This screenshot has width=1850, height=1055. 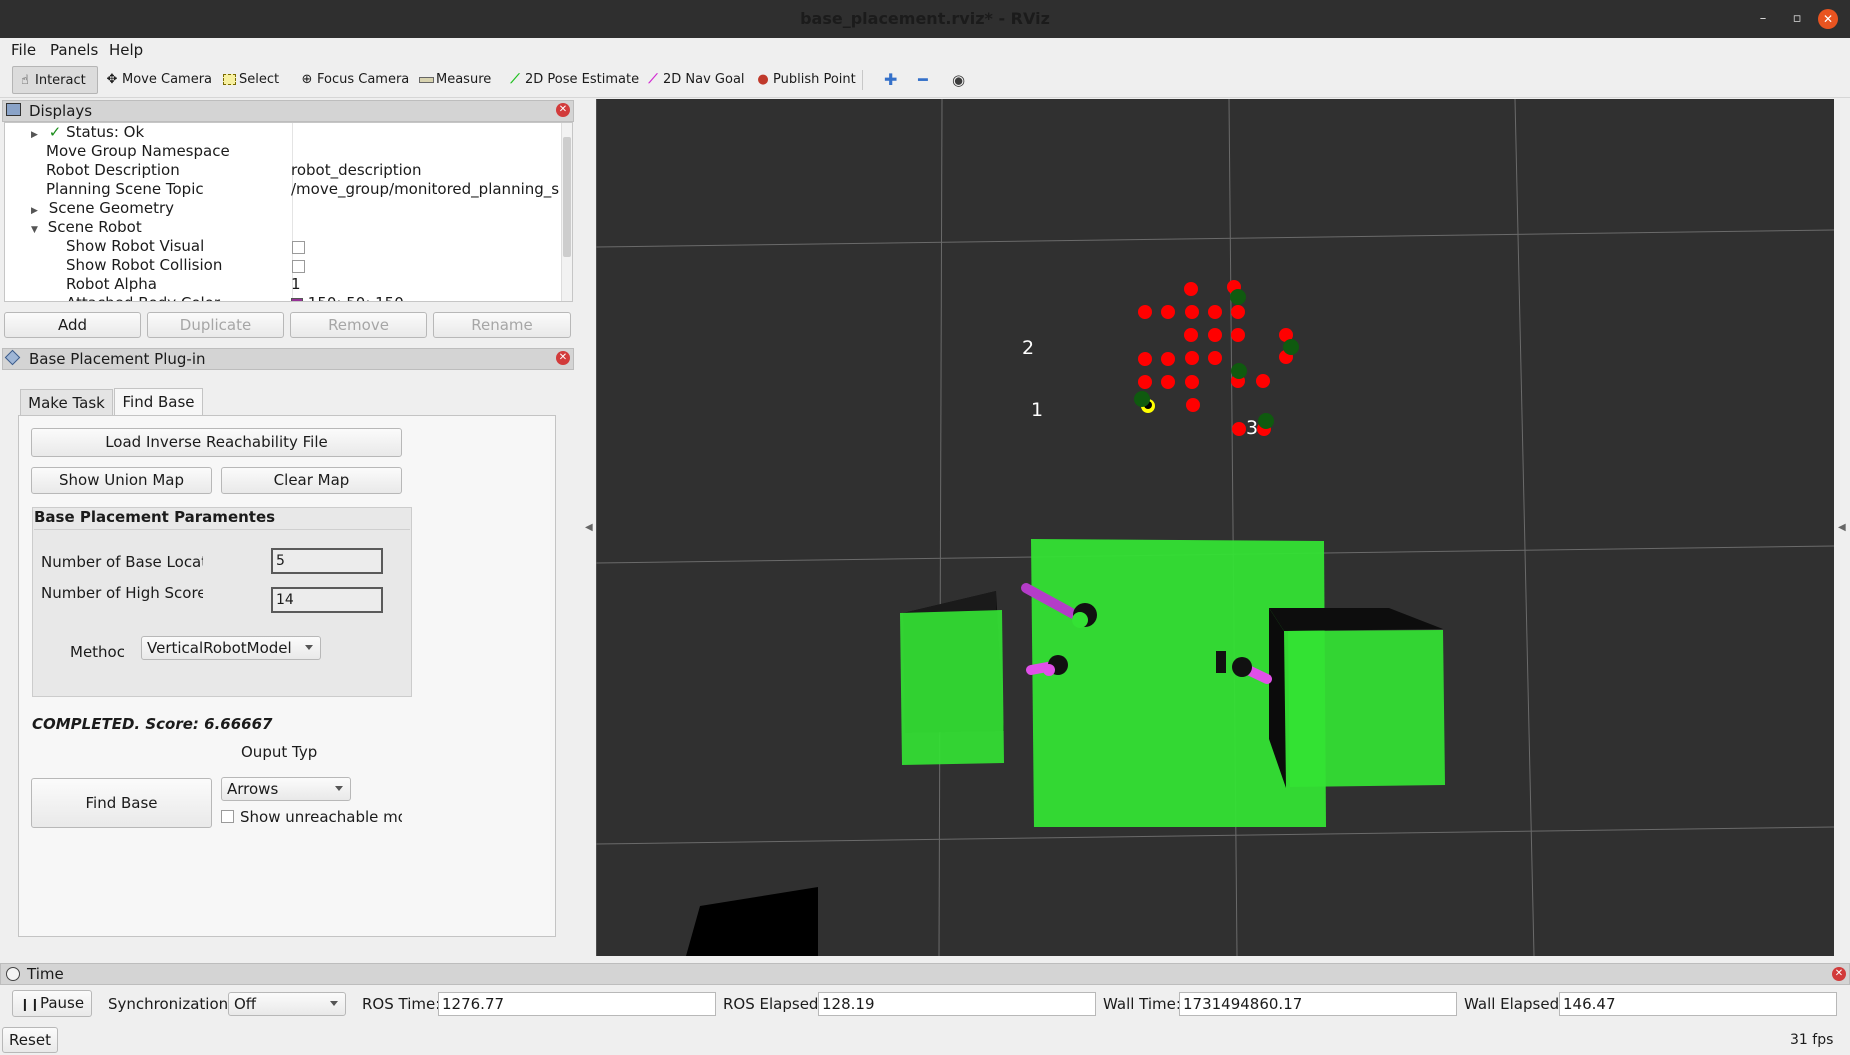 What do you see at coordinates (515, 79) in the screenshot?
I see `pose-estimate-icon: ⟋` at bounding box center [515, 79].